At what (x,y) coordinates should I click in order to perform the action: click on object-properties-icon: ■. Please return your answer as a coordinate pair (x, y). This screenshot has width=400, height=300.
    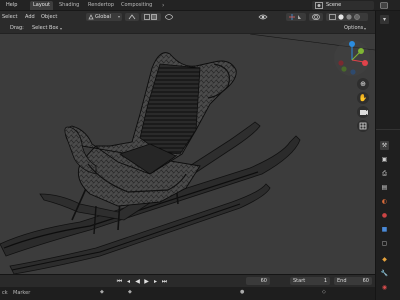
    Looking at the image, I should click on (384, 229).